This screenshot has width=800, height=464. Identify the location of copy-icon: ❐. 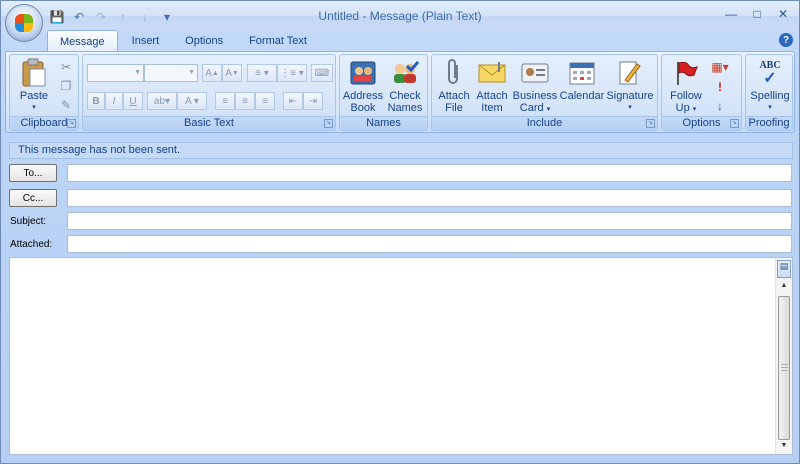
(66, 86).